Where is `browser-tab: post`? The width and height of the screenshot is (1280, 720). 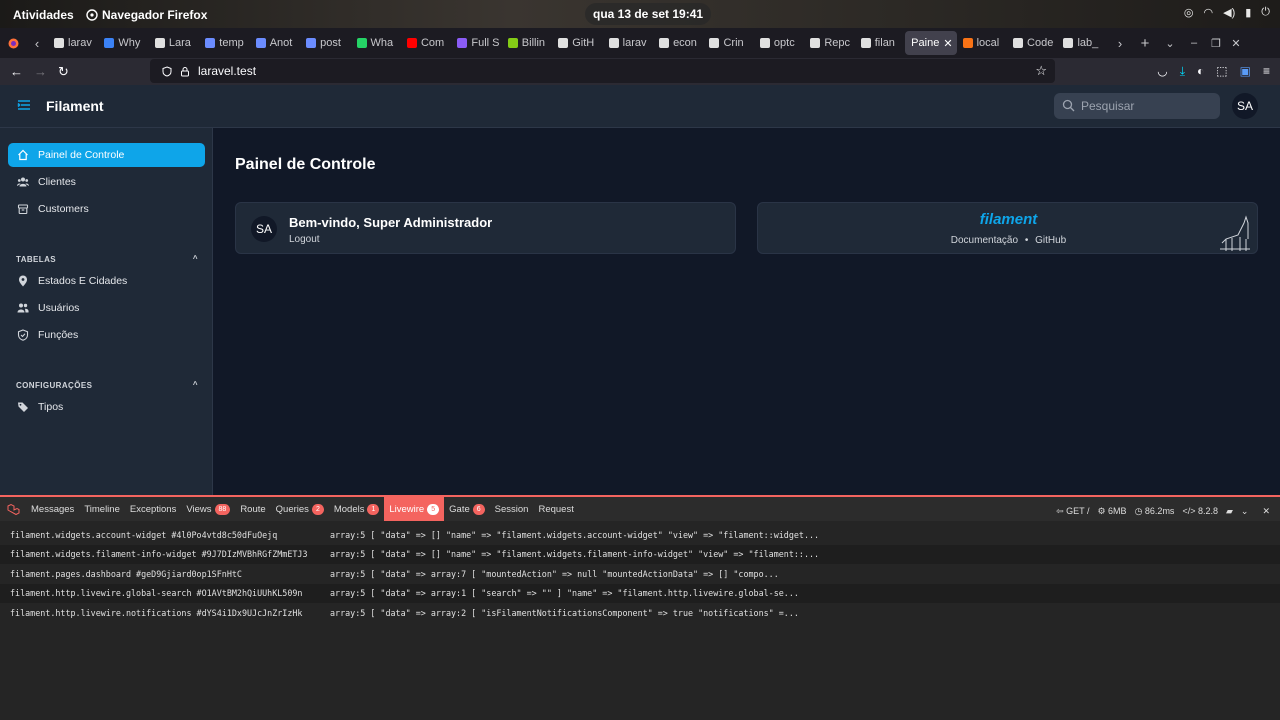
browser-tab: post is located at coordinates (325, 43).